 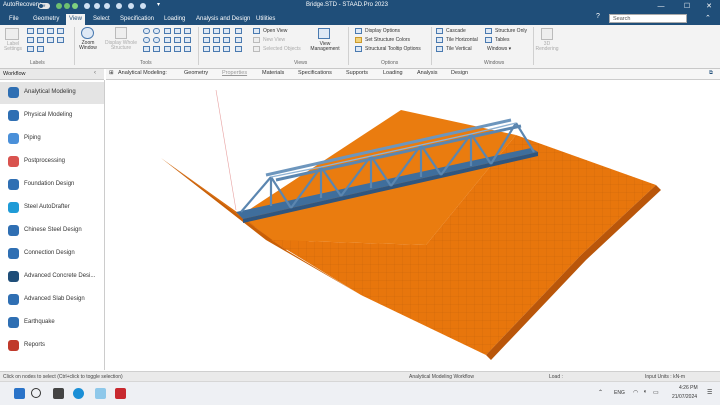 What do you see at coordinates (187, 31) in the screenshot?
I see `view-top-icon` at bounding box center [187, 31].